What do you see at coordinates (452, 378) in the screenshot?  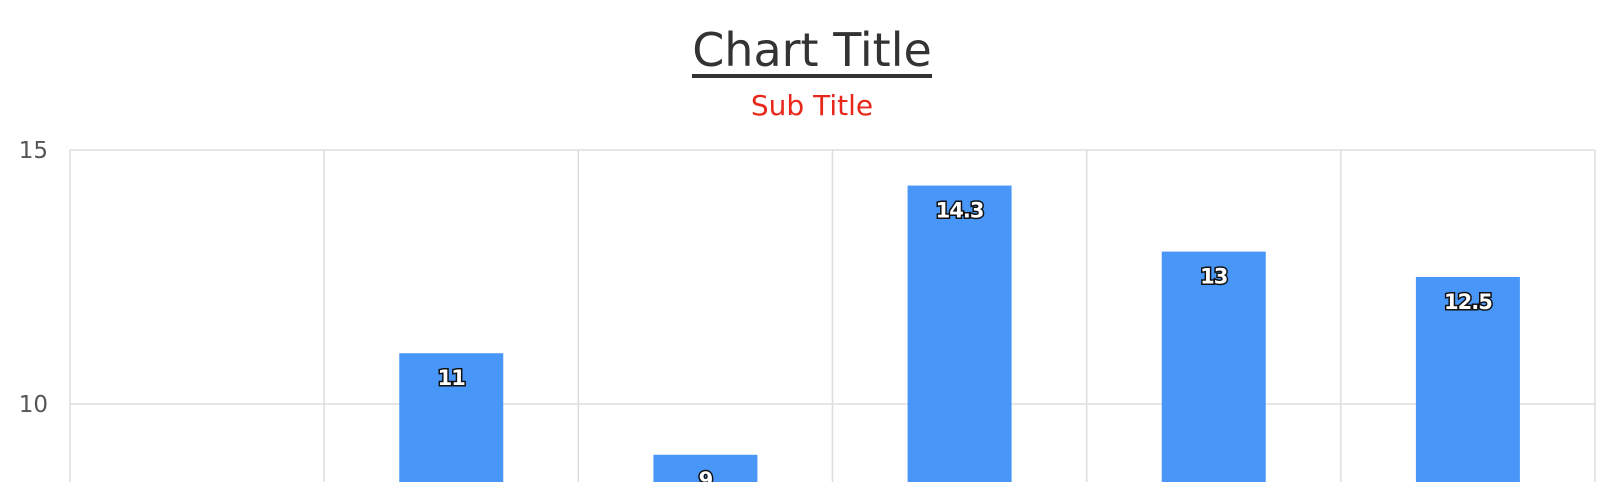 I see `data-label: 11` at bounding box center [452, 378].